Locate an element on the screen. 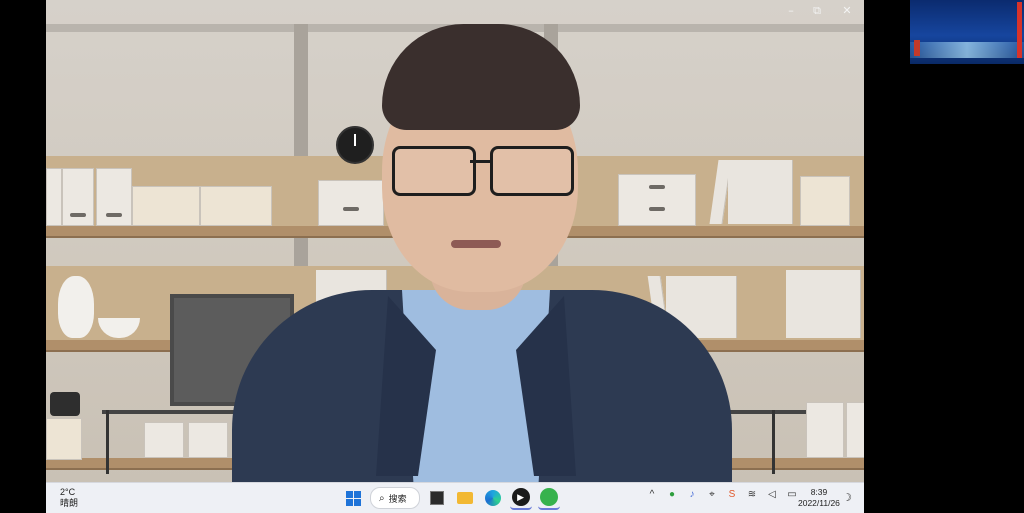  self-view-thumbnail is located at coordinates (967, 32).